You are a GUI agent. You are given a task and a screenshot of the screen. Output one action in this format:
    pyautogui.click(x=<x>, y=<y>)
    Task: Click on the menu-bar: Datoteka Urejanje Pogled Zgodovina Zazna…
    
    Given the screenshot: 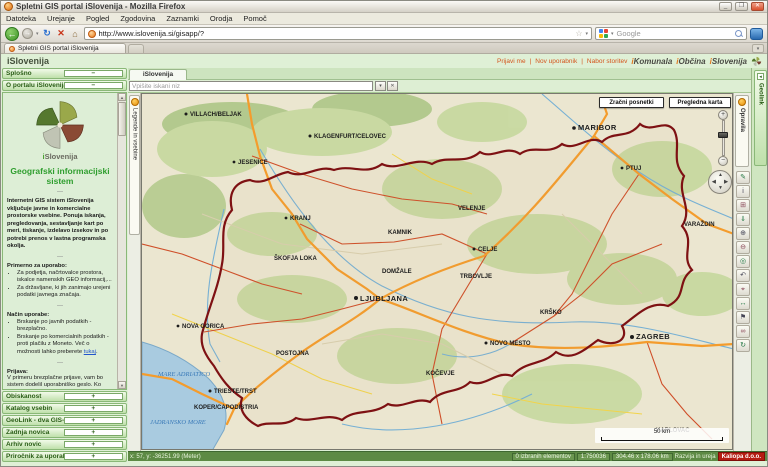 What is the action you would take?
    pyautogui.click(x=384, y=19)
    